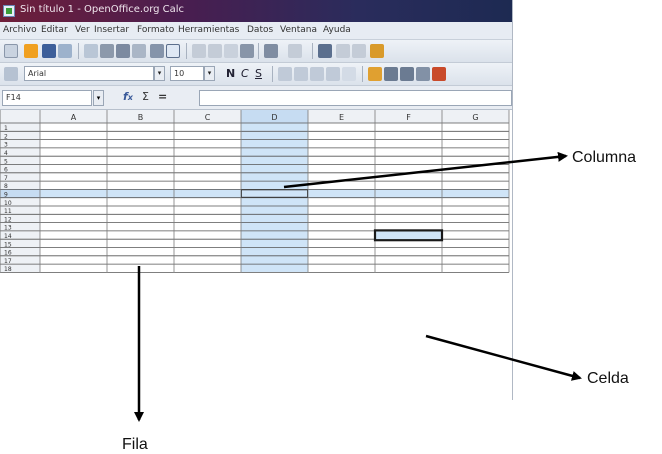  I want to click on new-document-icon, so click(11, 51).